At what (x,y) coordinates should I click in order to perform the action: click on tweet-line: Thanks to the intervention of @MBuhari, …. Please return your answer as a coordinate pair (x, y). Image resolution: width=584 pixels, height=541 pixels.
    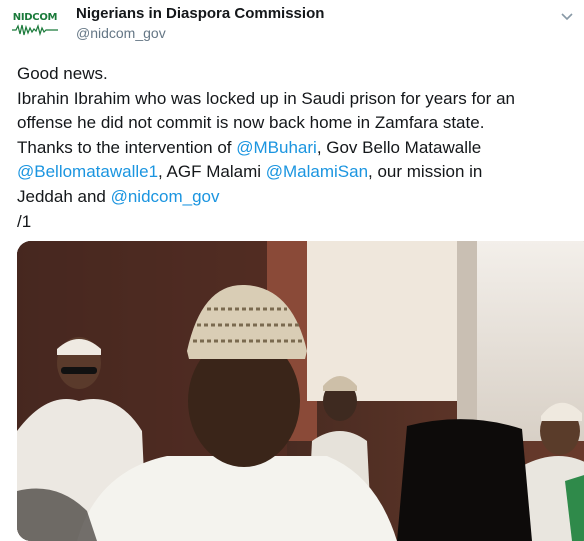
    Looking at the image, I should click on (297, 148).